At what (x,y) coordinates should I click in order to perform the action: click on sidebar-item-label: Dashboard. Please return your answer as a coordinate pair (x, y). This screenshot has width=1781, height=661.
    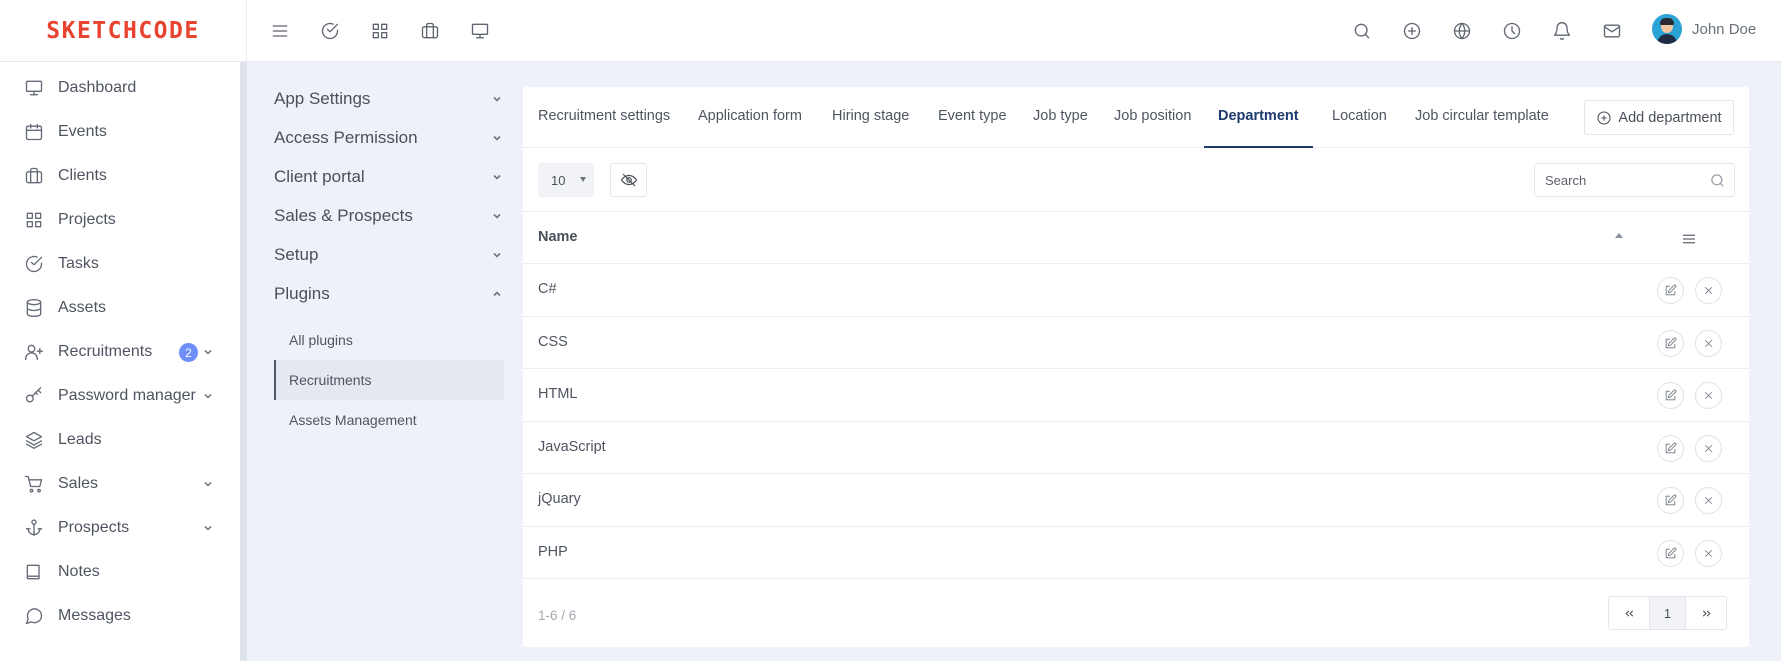
    Looking at the image, I should click on (97, 87).